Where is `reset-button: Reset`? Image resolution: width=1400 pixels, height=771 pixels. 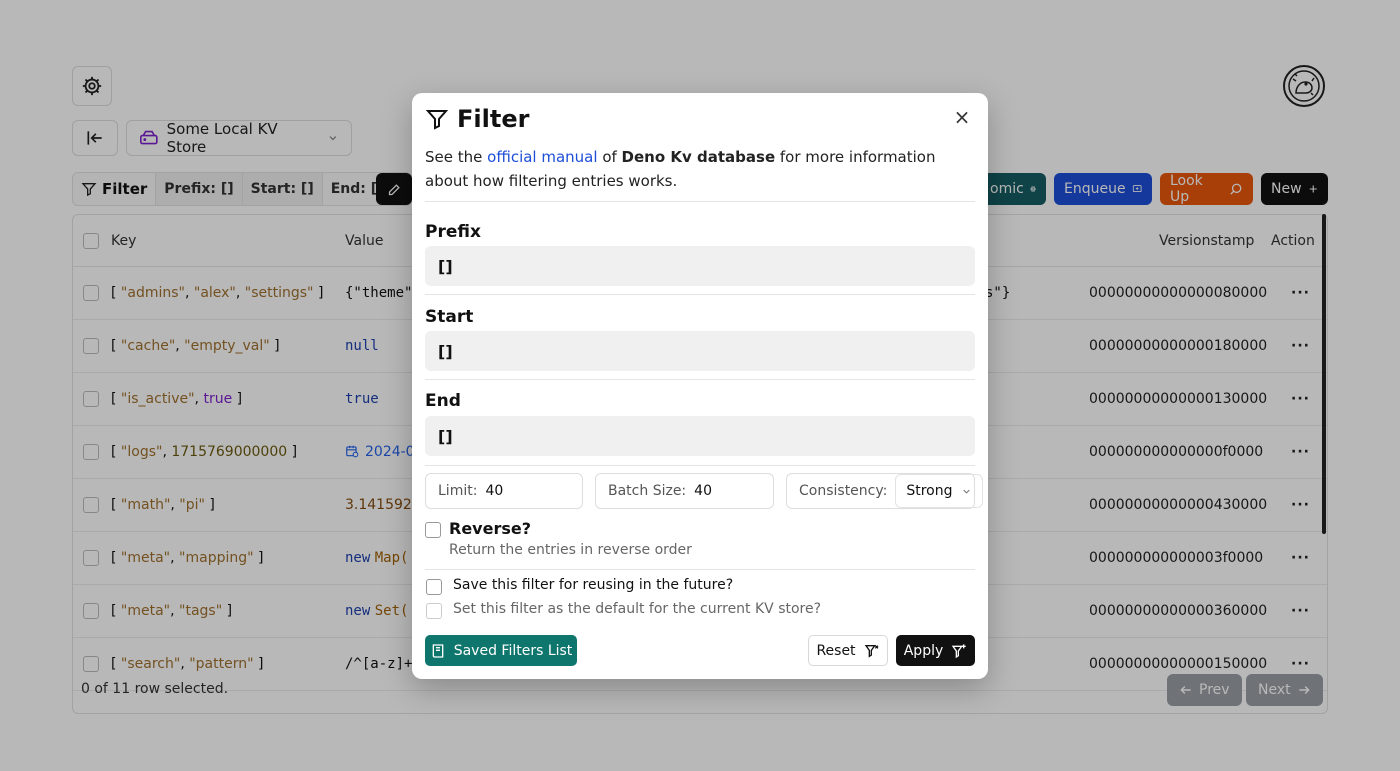
reset-button: Reset is located at coordinates (848, 650).